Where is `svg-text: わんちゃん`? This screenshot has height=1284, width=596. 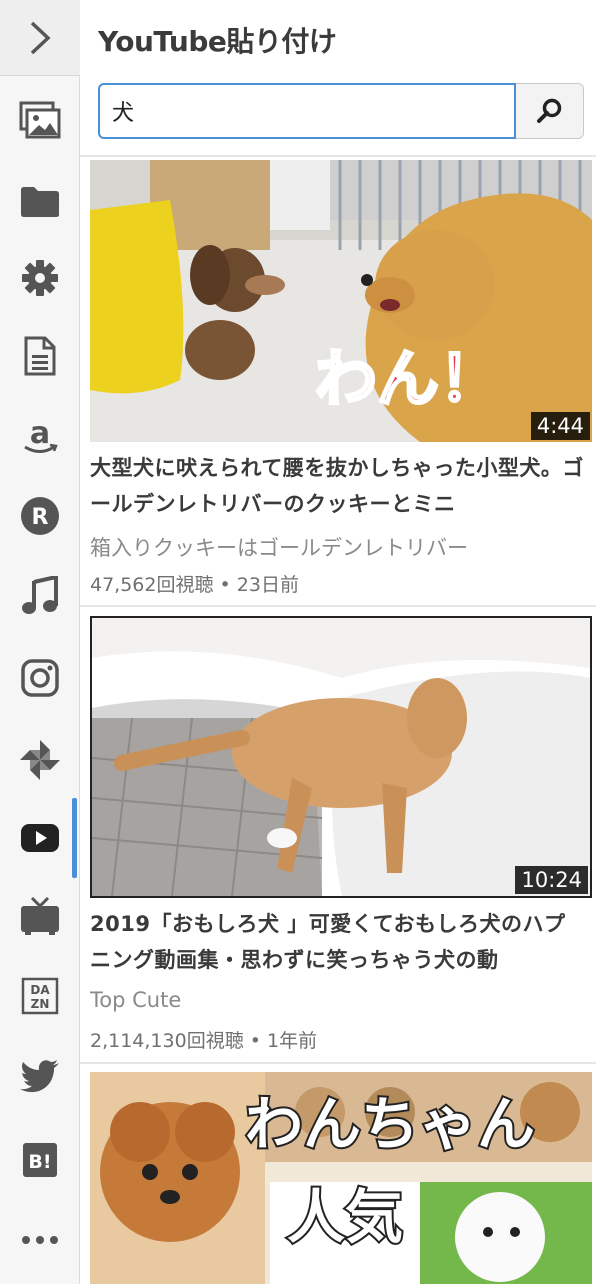
svg-text: わんちゃん is located at coordinates (390, 1124).